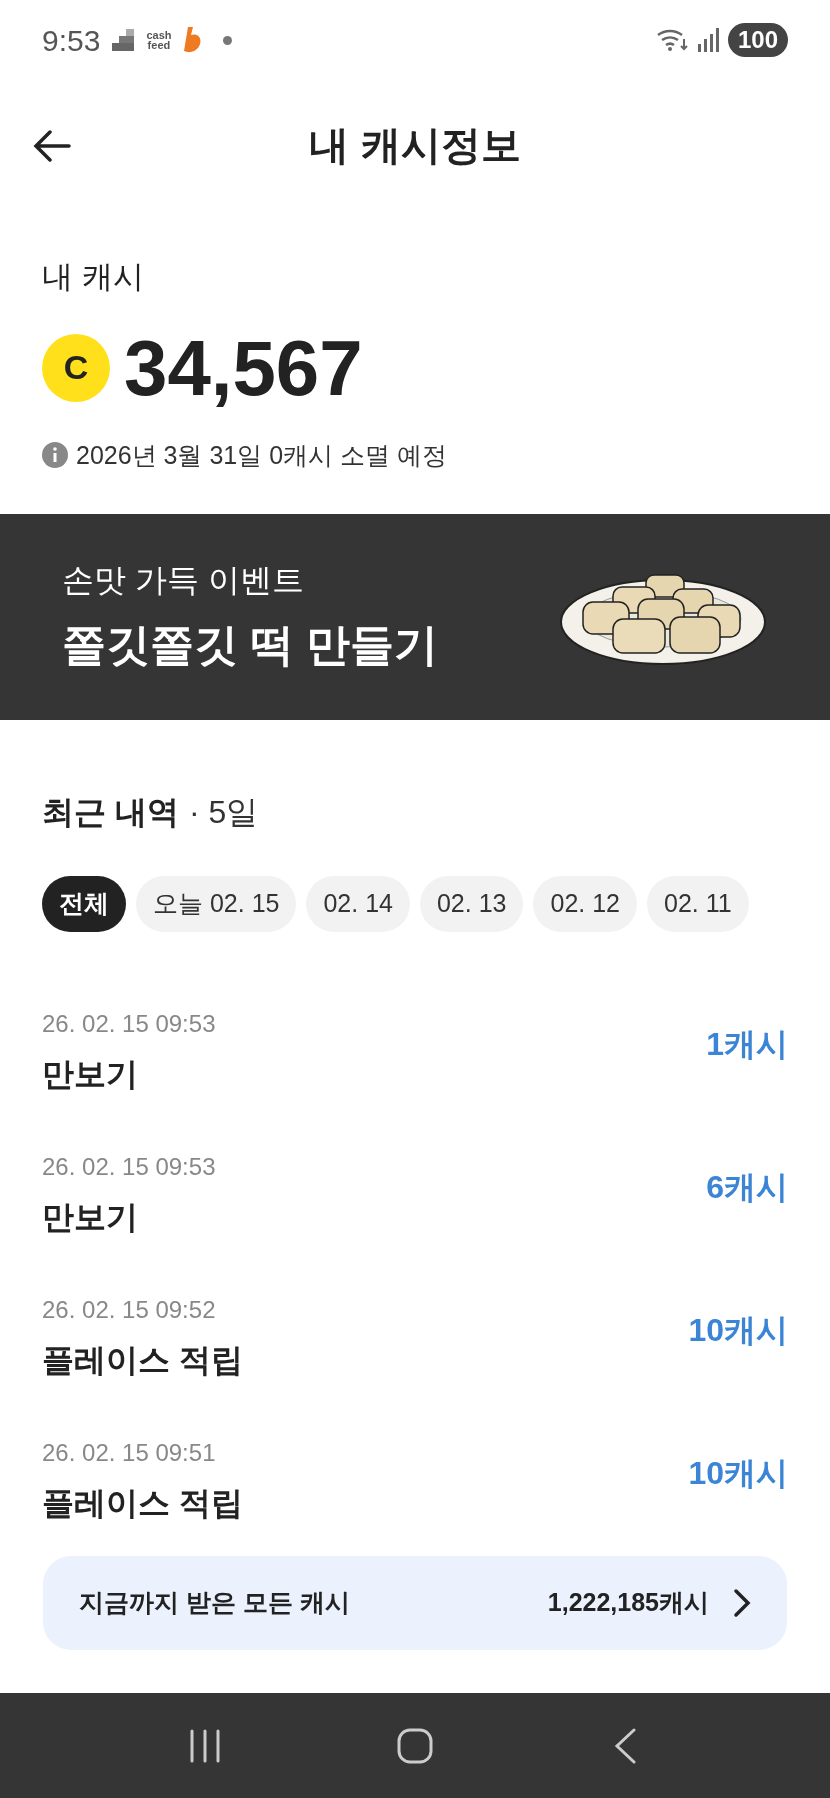 This screenshot has width=830, height=1798. I want to click on date-filter-chip: 02. 11, so click(698, 904).